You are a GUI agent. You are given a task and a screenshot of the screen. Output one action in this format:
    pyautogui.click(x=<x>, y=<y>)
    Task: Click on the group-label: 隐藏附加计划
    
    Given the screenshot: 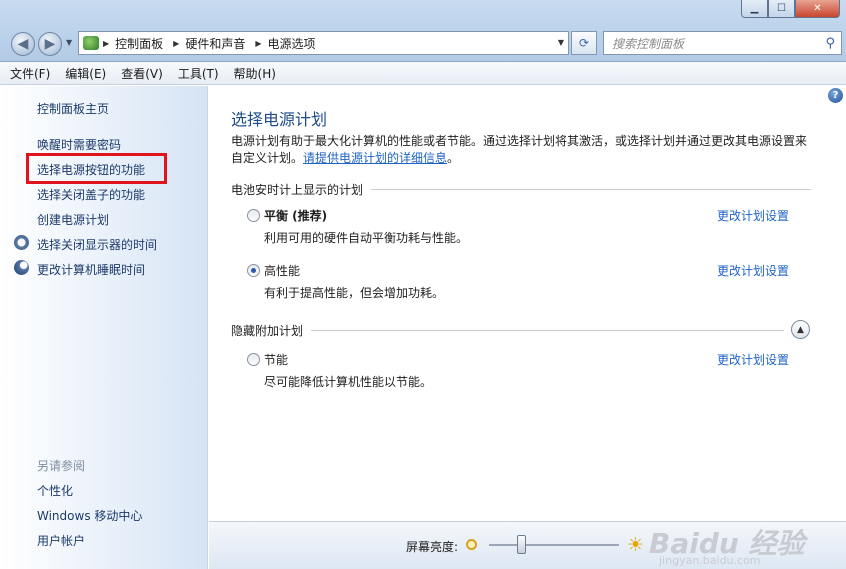 What is the action you would take?
    pyautogui.click(x=267, y=331)
    